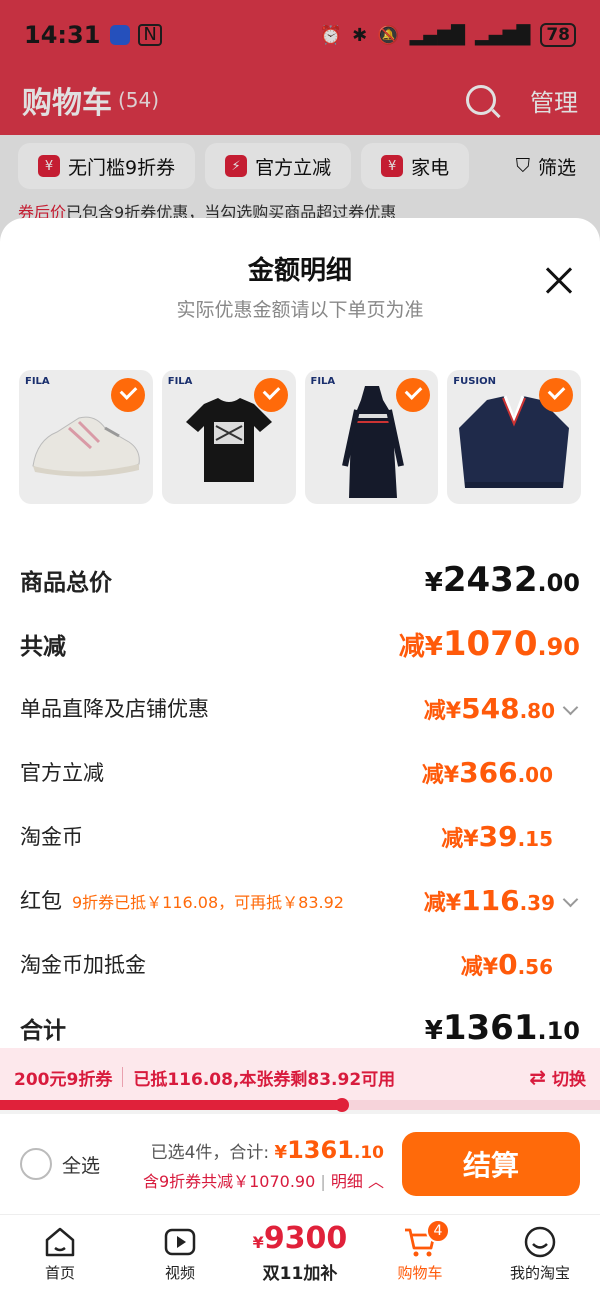 The width and height of the screenshot is (600, 1291). What do you see at coordinates (300, 644) in the screenshot?
I see `row-total-discount: 共减 减¥1070.90` at bounding box center [300, 644].